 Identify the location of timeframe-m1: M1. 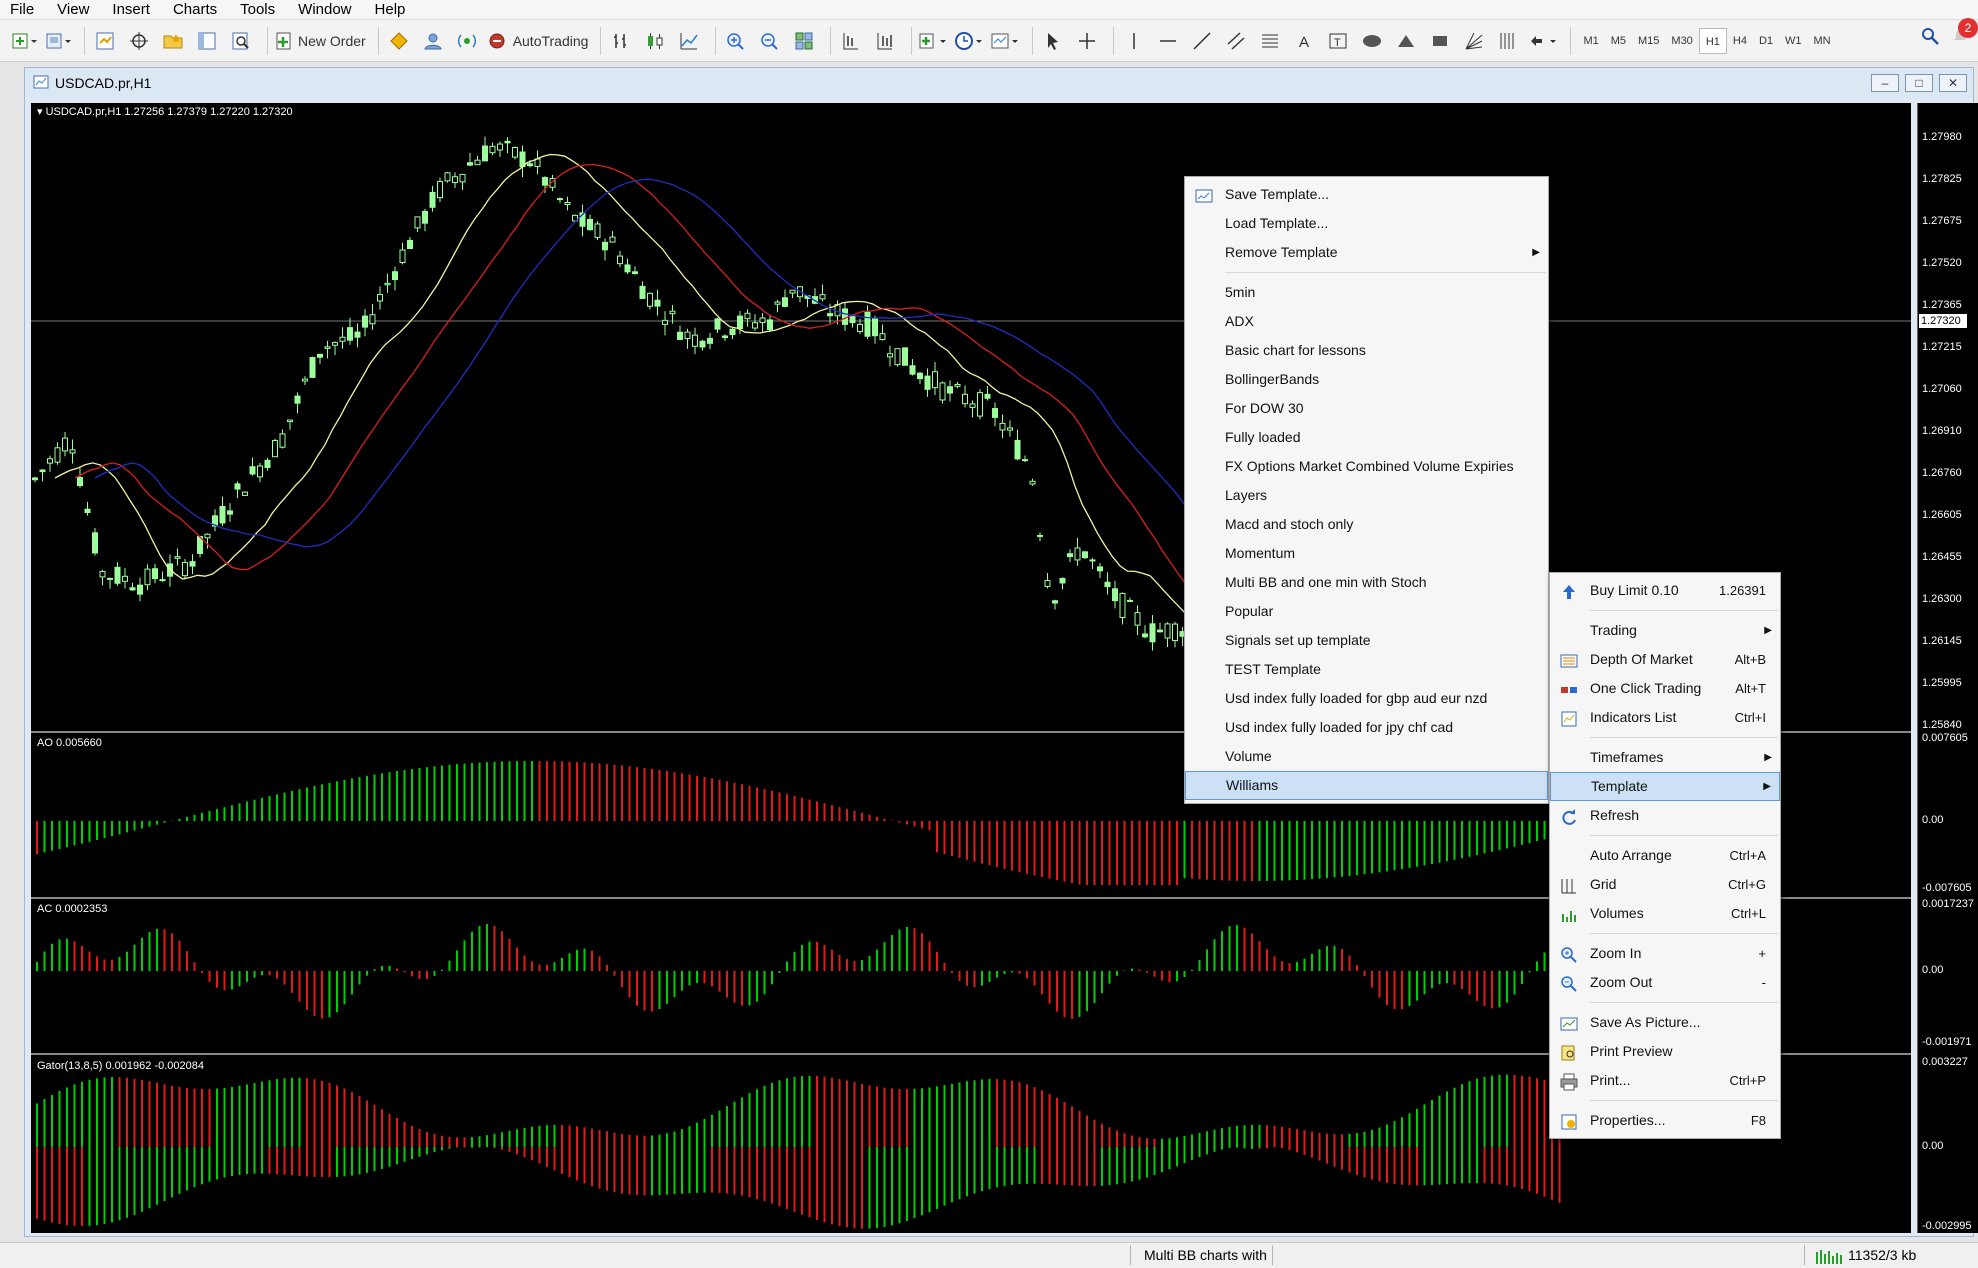
(1590, 41).